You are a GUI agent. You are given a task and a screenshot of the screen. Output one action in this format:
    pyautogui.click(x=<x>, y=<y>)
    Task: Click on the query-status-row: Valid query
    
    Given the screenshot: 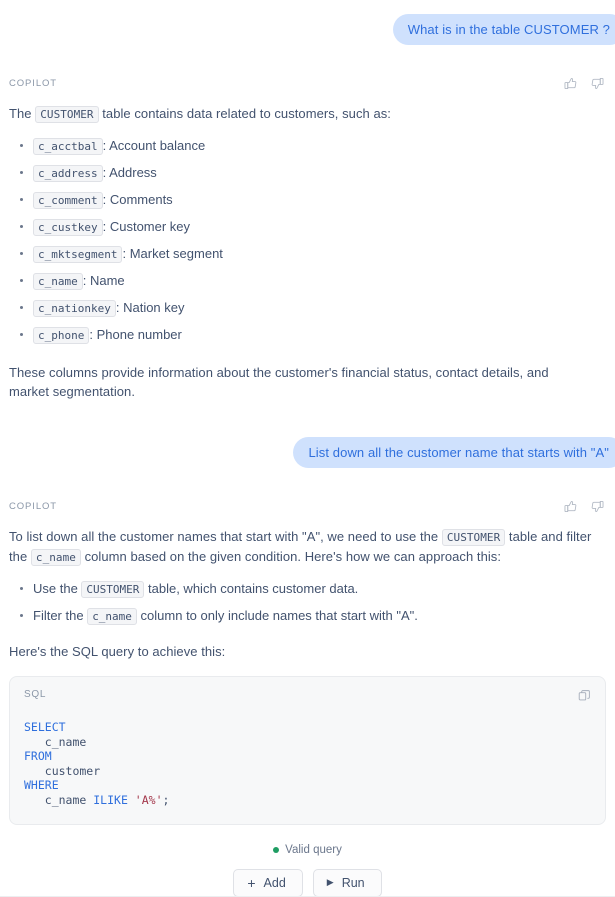 What is the action you would take?
    pyautogui.click(x=307, y=850)
    